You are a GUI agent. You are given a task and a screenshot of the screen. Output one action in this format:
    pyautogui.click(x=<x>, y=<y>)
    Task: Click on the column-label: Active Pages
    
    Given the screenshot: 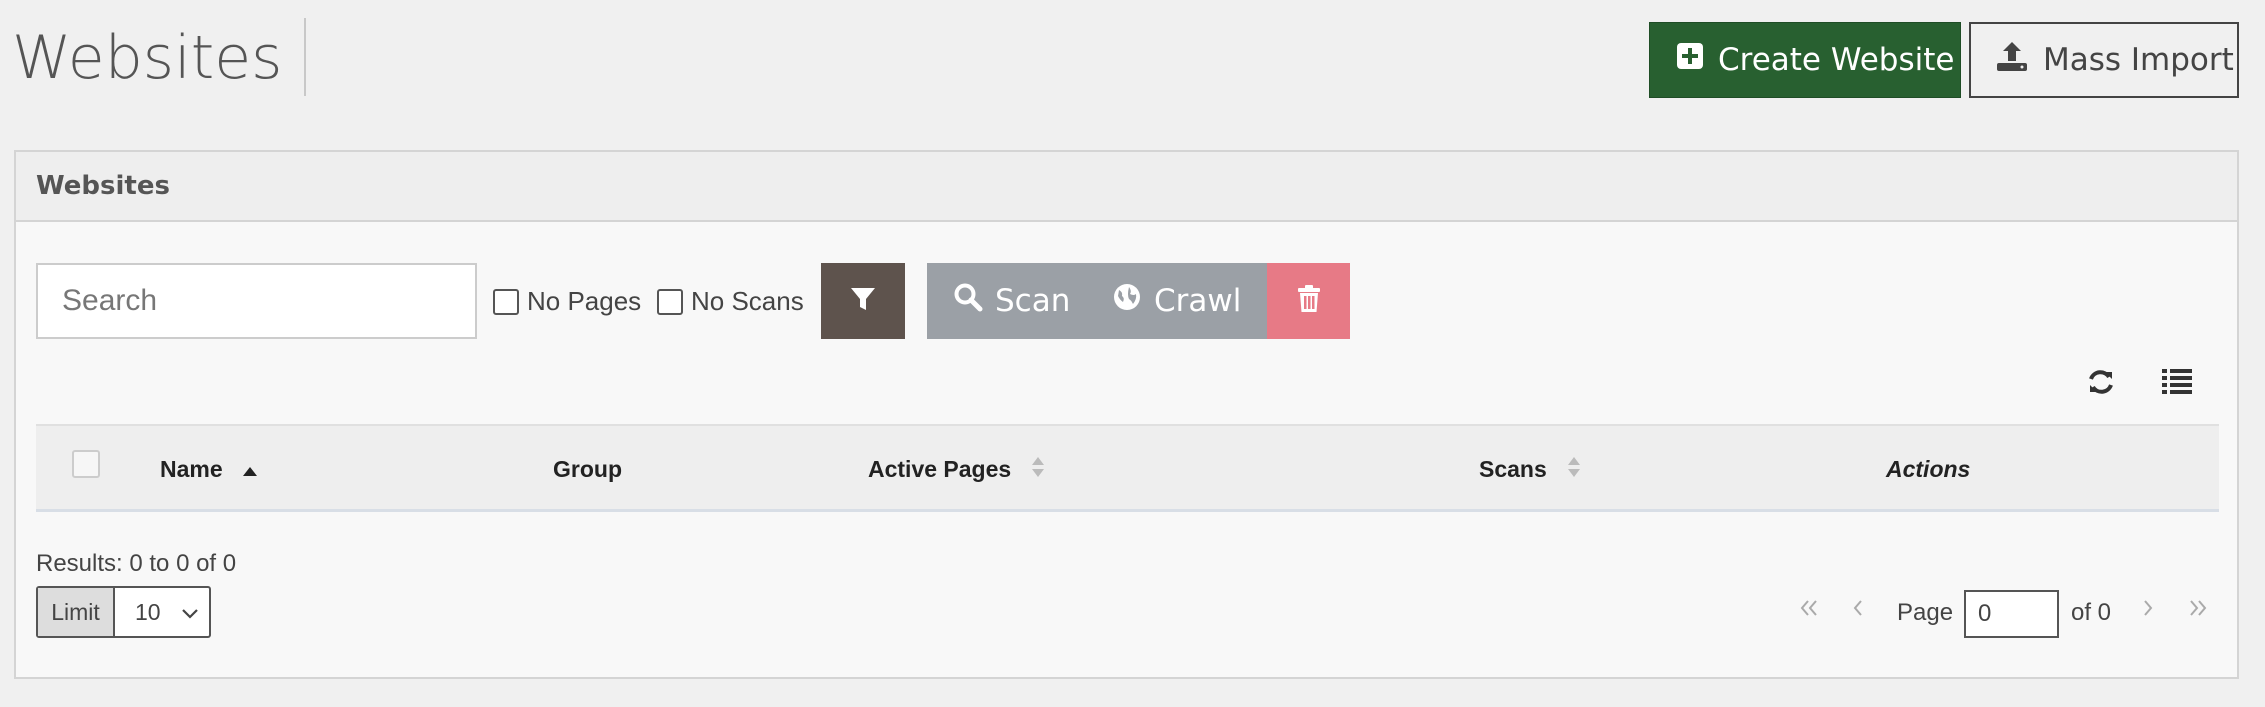 What is the action you would take?
    pyautogui.click(x=940, y=469)
    